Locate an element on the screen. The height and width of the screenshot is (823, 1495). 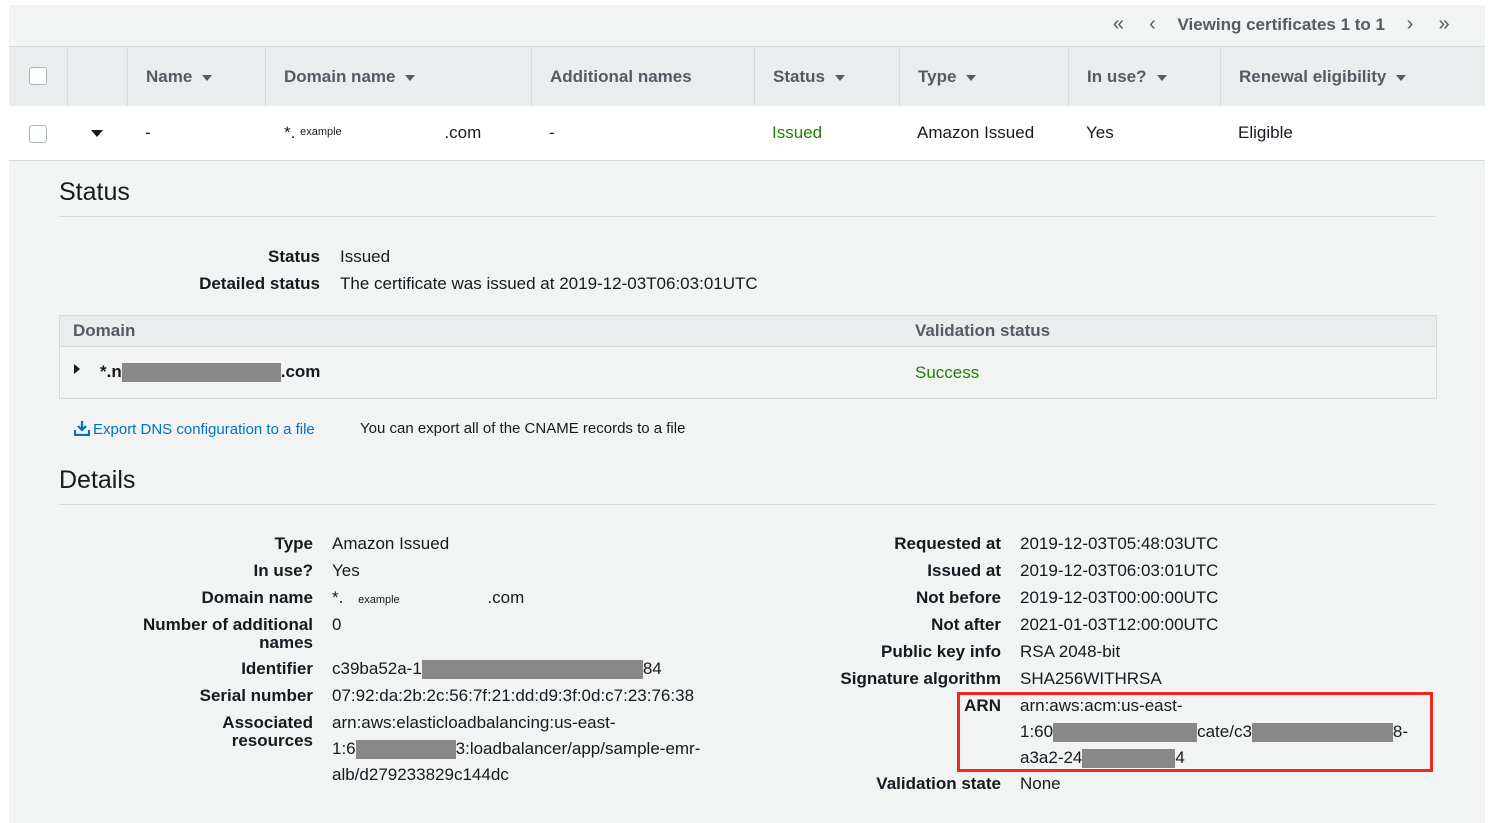
column-header-in-use: In use? is located at coordinates (1144, 76).